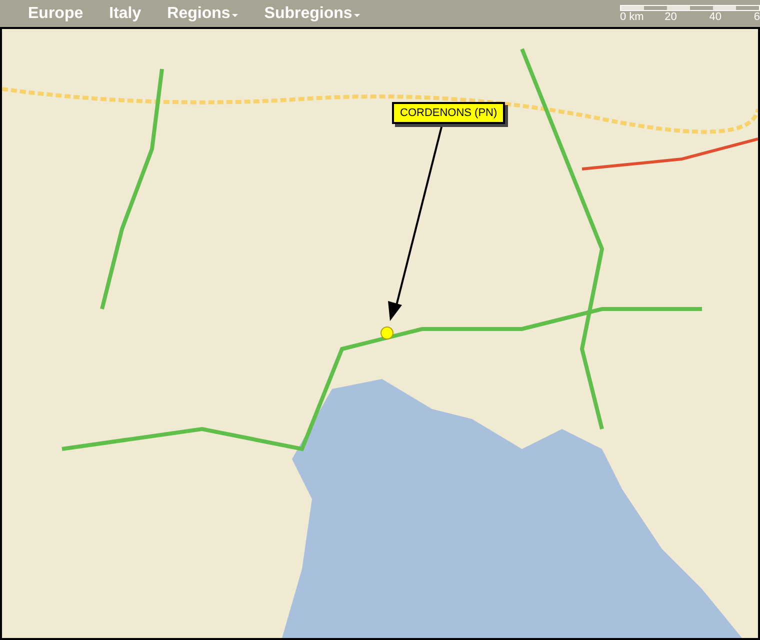 This screenshot has height=640, width=760. I want to click on place-label: CORDENONS (PN), so click(449, 113).